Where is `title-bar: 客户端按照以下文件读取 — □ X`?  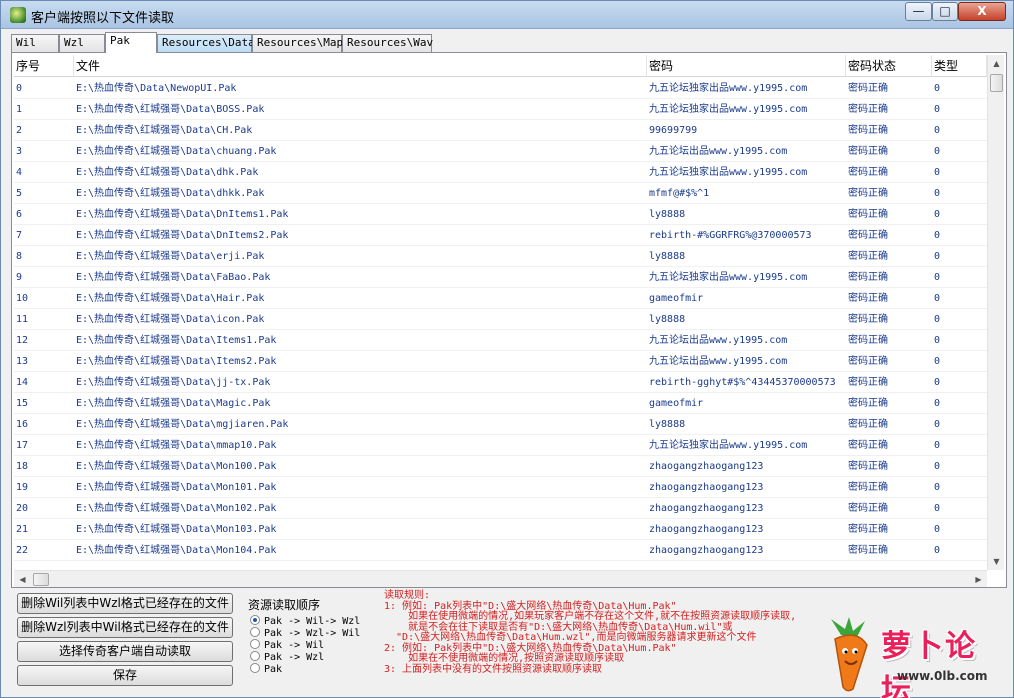 title-bar: 客户端按照以下文件读取 — □ X is located at coordinates (507, 15).